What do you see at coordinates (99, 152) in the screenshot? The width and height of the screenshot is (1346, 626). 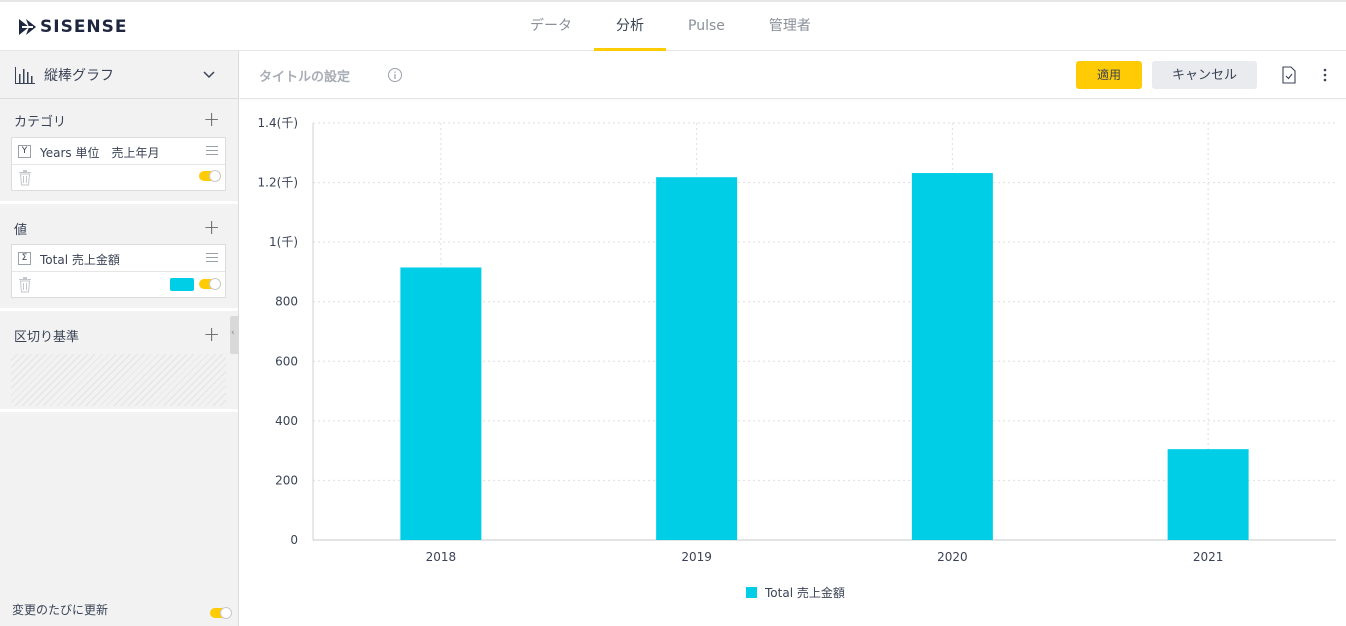 I see `category-field-name: Years 単位 売上年月` at bounding box center [99, 152].